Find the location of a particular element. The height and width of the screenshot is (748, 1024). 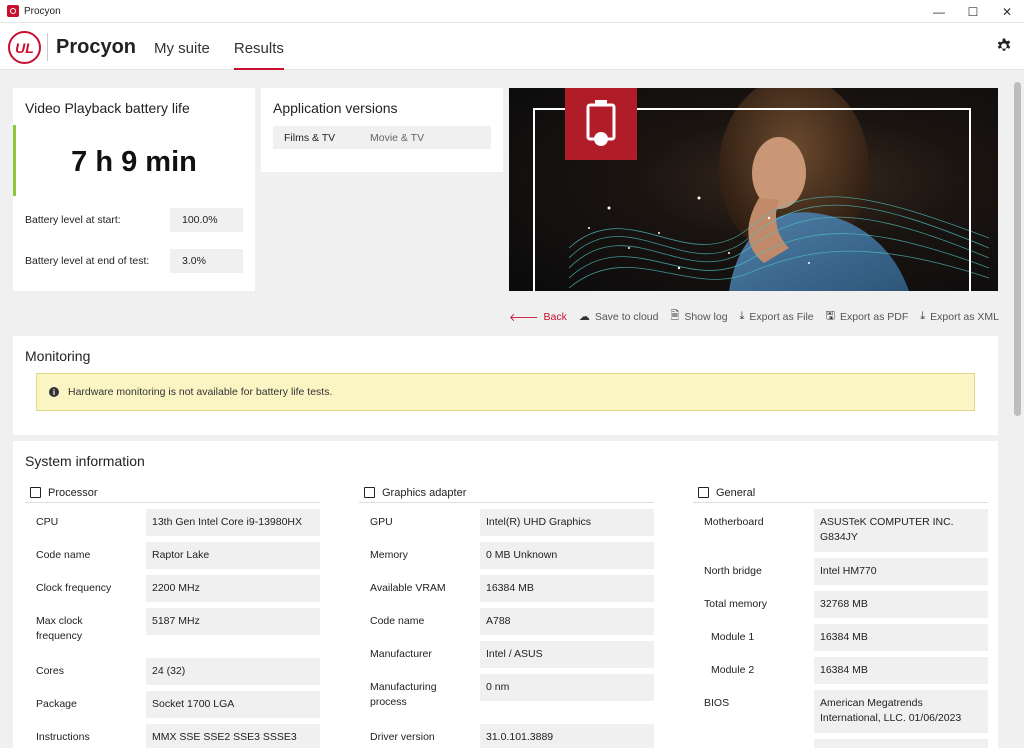

row-key: Motherboard is located at coordinates (734, 522).